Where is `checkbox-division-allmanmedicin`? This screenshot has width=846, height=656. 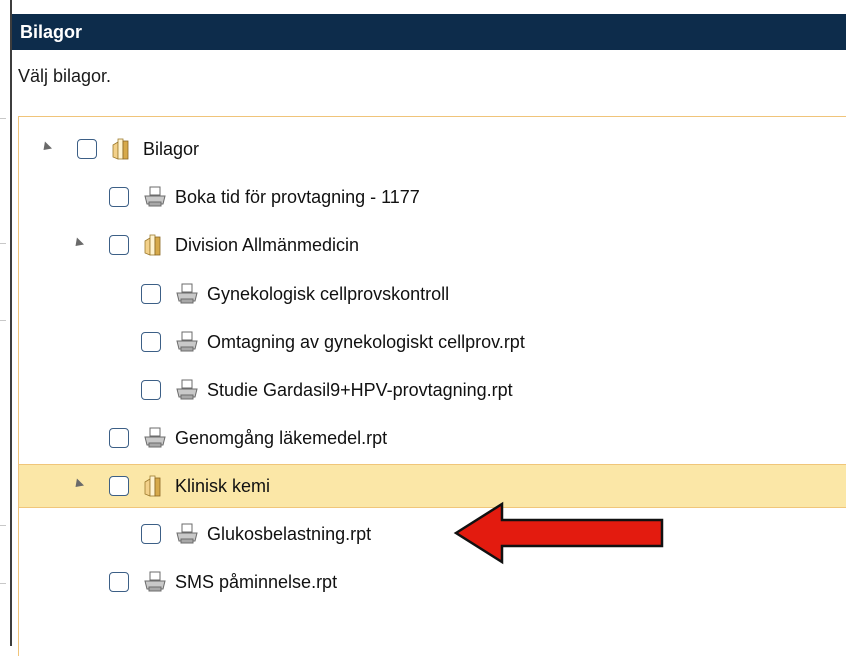
checkbox-division-allmanmedicin is located at coordinates (119, 245).